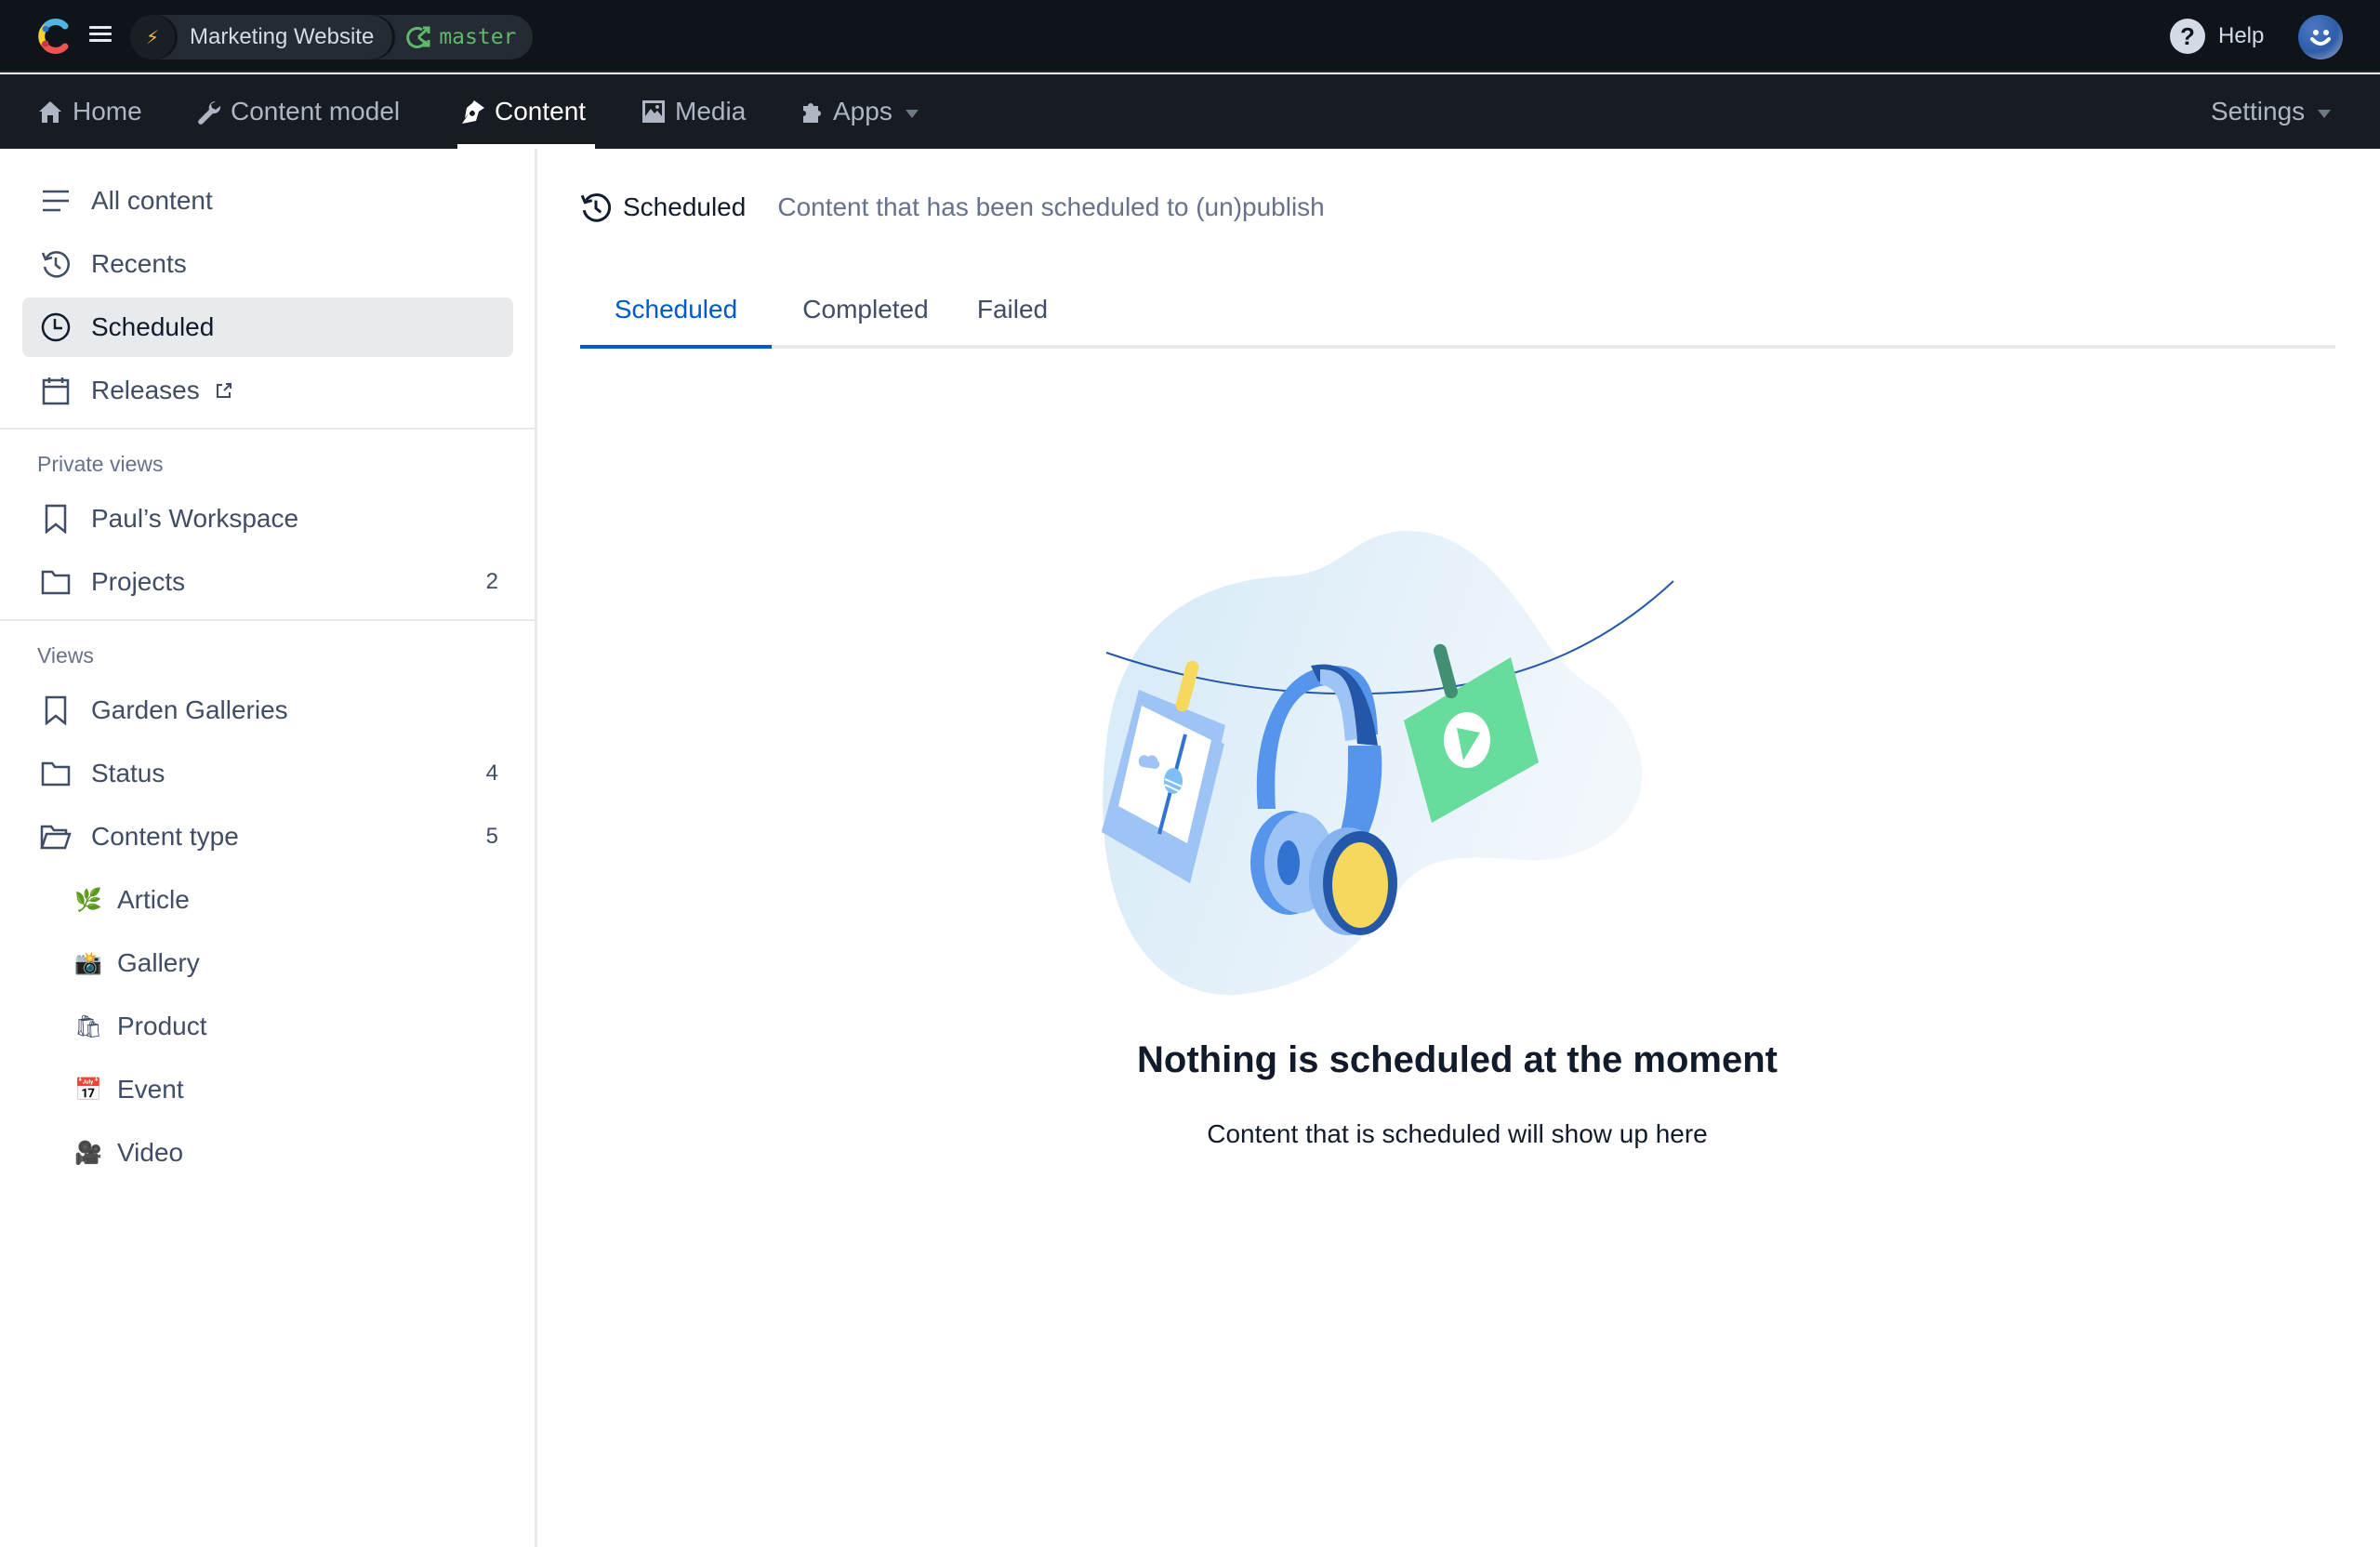 Image resolution: width=2380 pixels, height=1547 pixels. I want to click on folder-open-icon, so click(56, 836).